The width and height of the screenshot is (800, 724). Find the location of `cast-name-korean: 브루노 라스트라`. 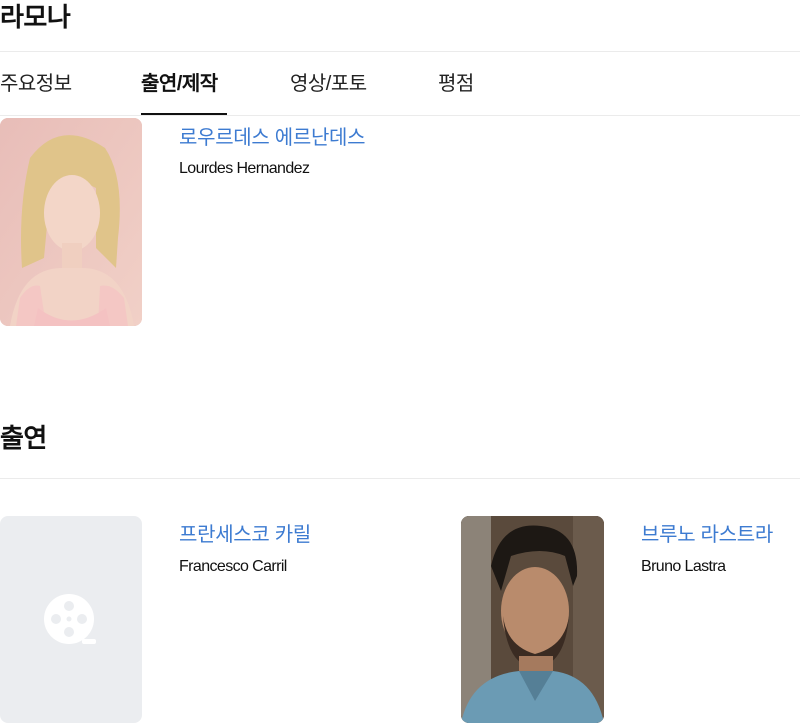

cast-name-korean: 브루노 라스트라 is located at coordinates (707, 535).